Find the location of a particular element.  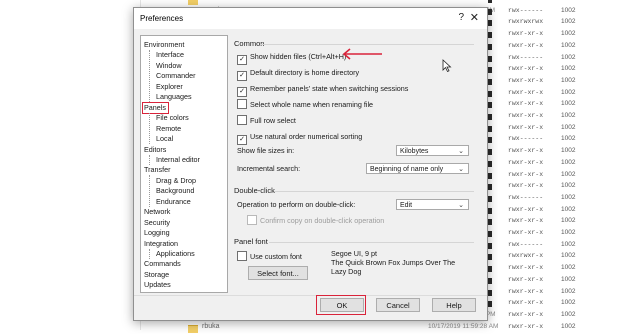

background-file-permissions: rwxrwxr-x is located at coordinates (526, 256).